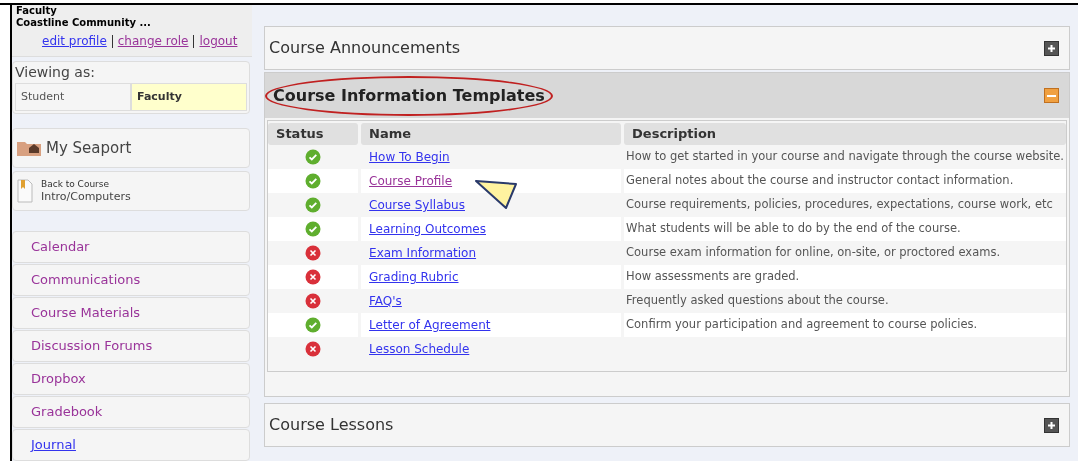 This screenshot has width=1078, height=461. What do you see at coordinates (423, 253) in the screenshot?
I see `template-link: Exam Information` at bounding box center [423, 253].